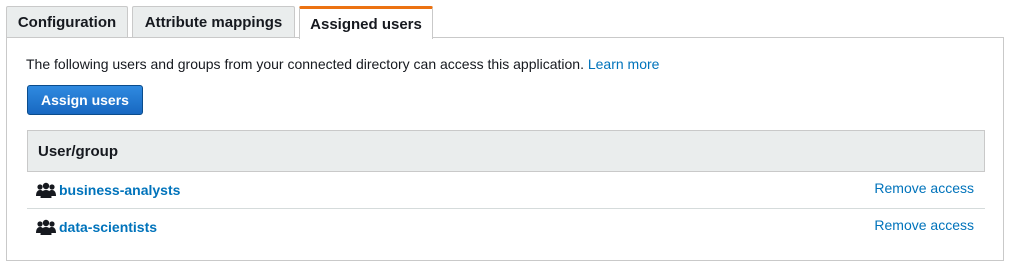 Image resolution: width=1014 pixels, height=270 pixels. What do you see at coordinates (108, 227) in the screenshot?
I see `group-name-link: data-scientists` at bounding box center [108, 227].